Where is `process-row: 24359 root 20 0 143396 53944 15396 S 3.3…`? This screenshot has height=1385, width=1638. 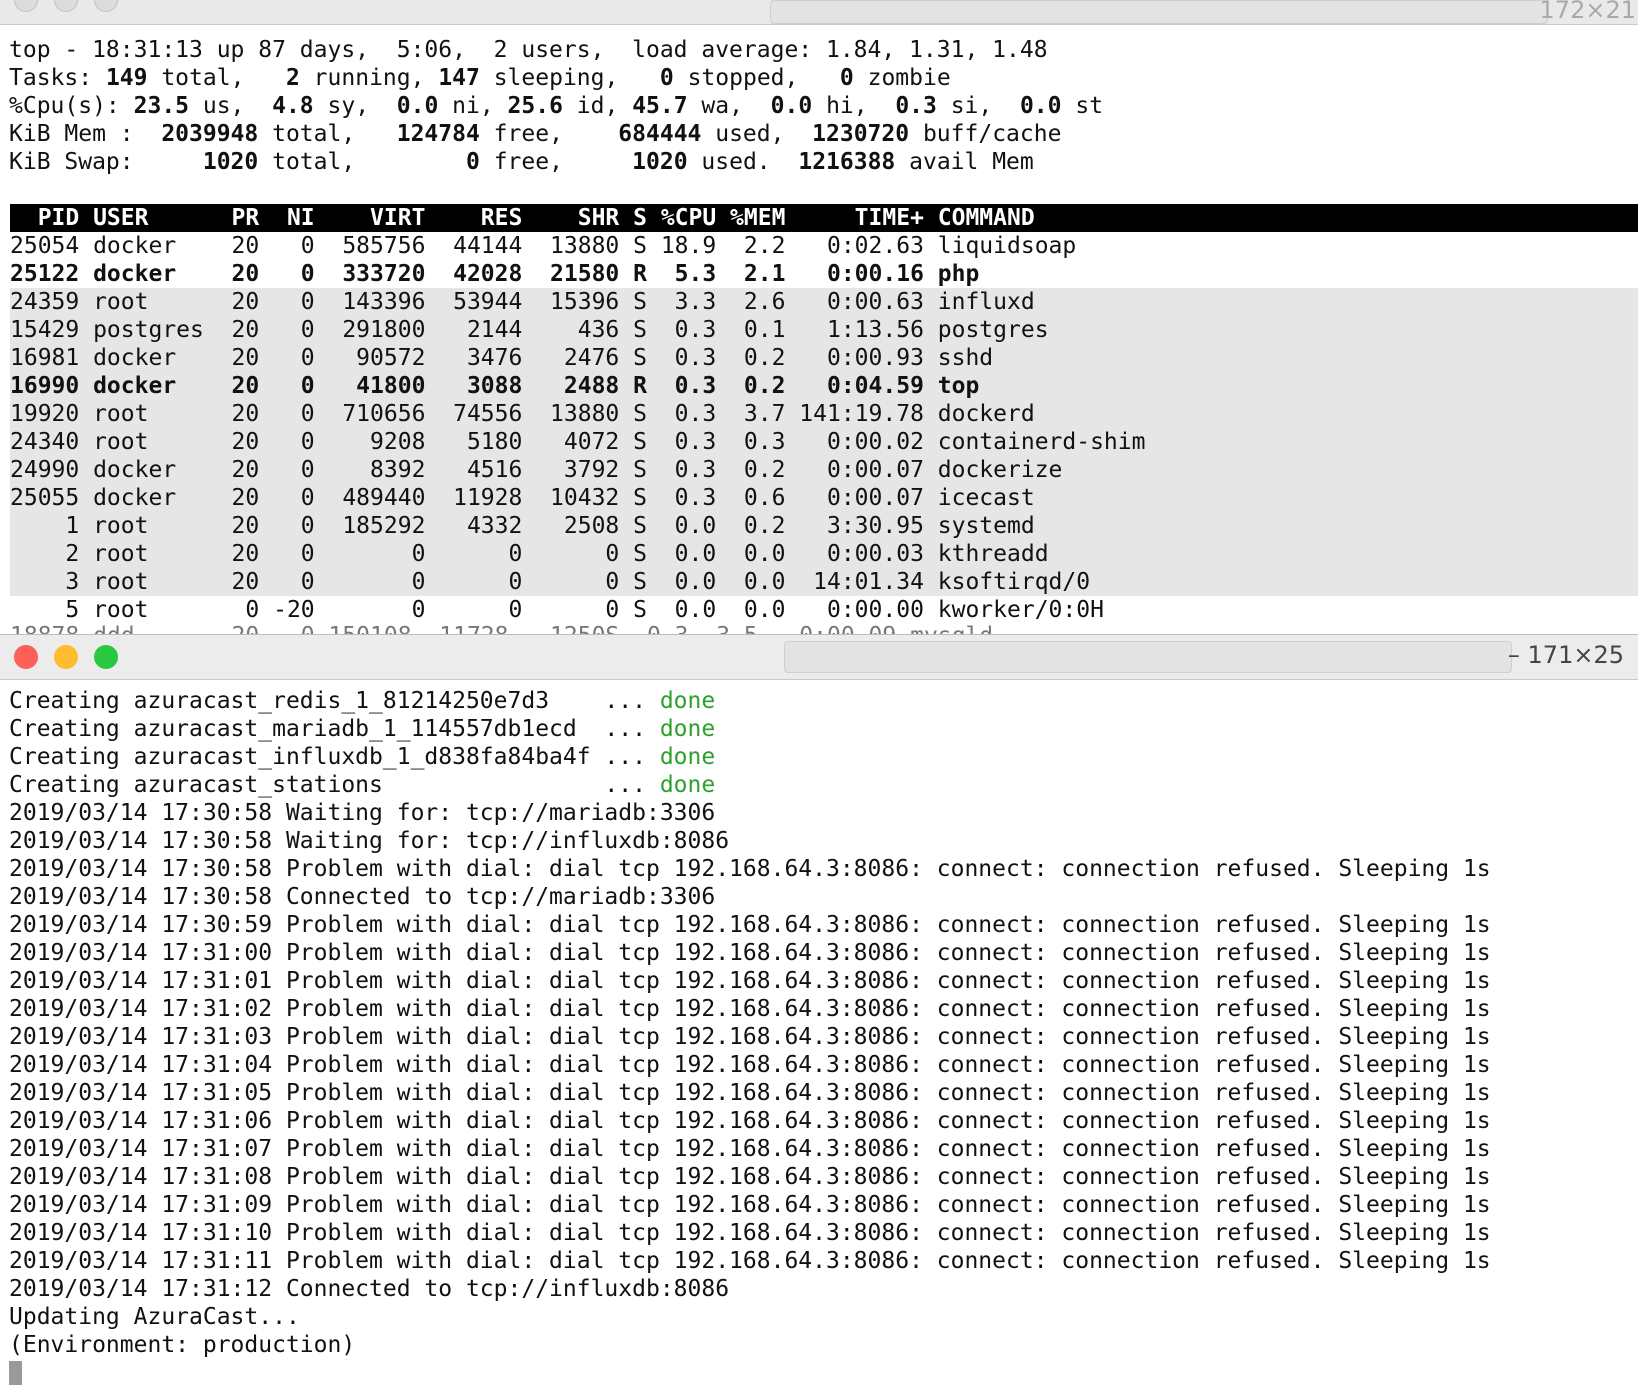 process-row: 24359 root 20 0 143396 53944 15396 S 3.3… is located at coordinates (824, 302).